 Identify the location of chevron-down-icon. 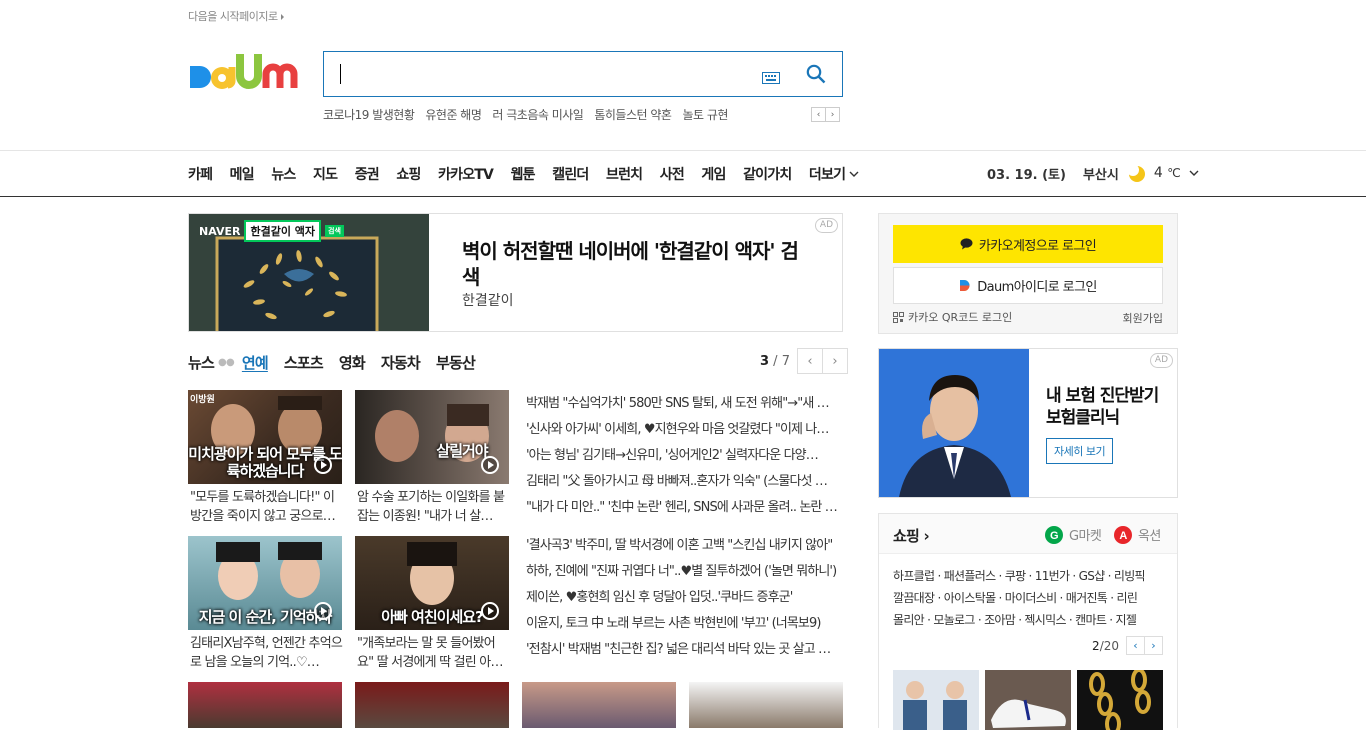
(1194, 173).